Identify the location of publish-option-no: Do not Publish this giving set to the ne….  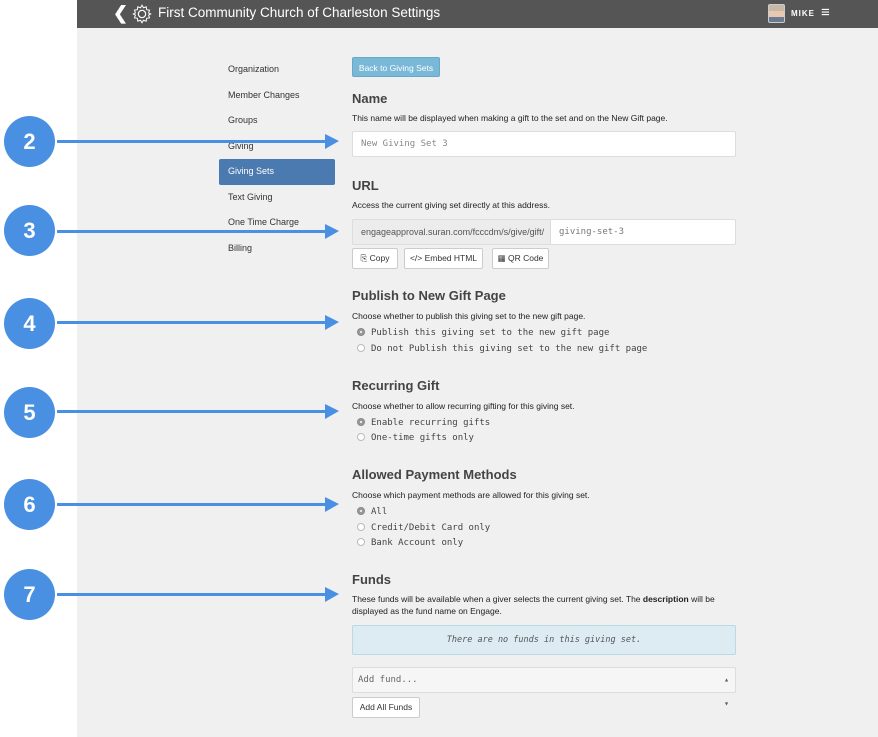
(502, 349).